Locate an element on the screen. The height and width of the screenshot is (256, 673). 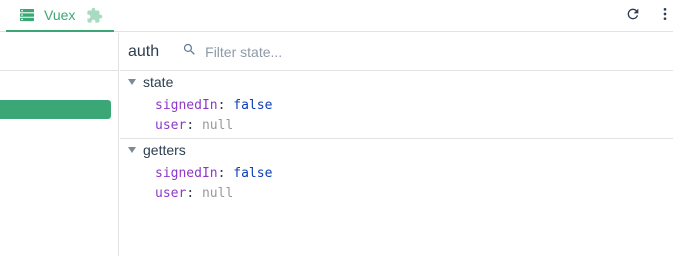
refresh-icon is located at coordinates (633, 16).